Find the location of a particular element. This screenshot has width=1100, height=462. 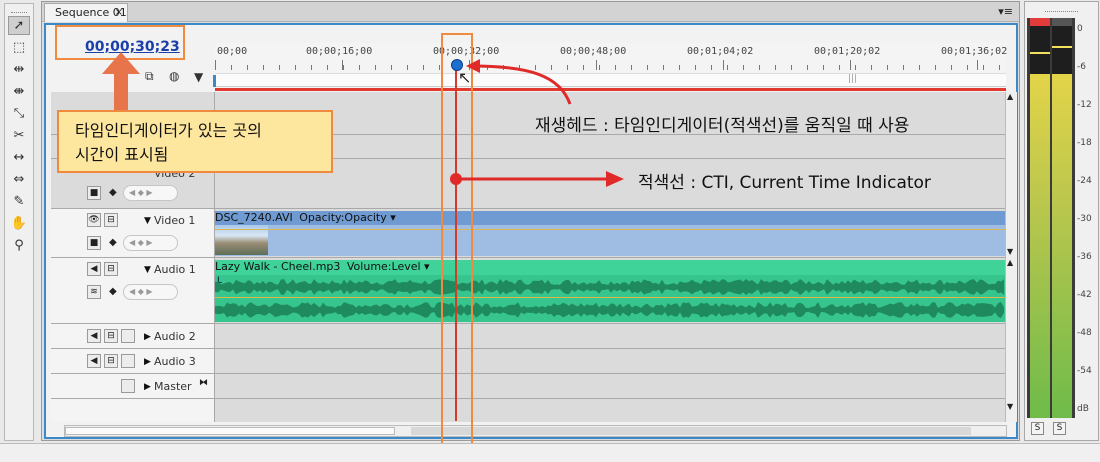

ripple-edit-tool-icon: ⇹ is located at coordinates (19, 69).